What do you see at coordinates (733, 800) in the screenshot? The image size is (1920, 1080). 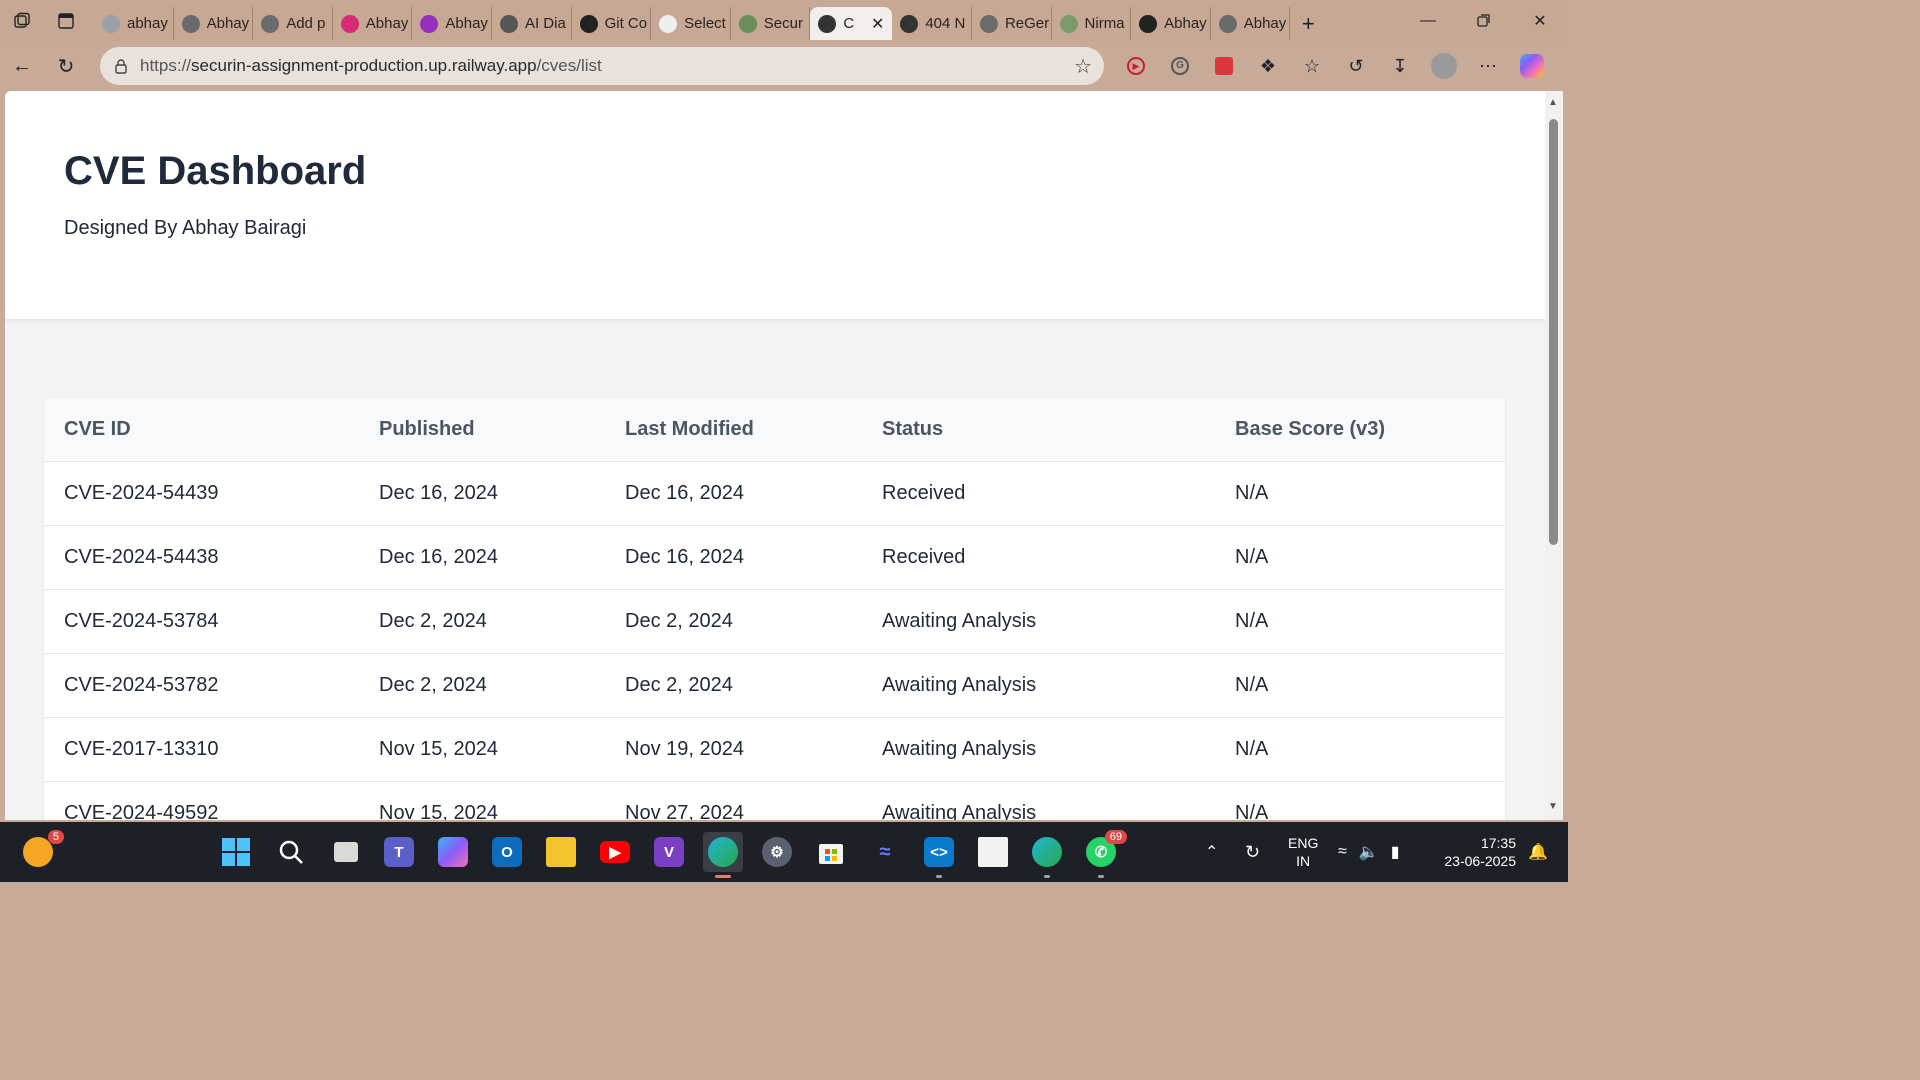 I see `table-cell: Nov 27, 2024` at bounding box center [733, 800].